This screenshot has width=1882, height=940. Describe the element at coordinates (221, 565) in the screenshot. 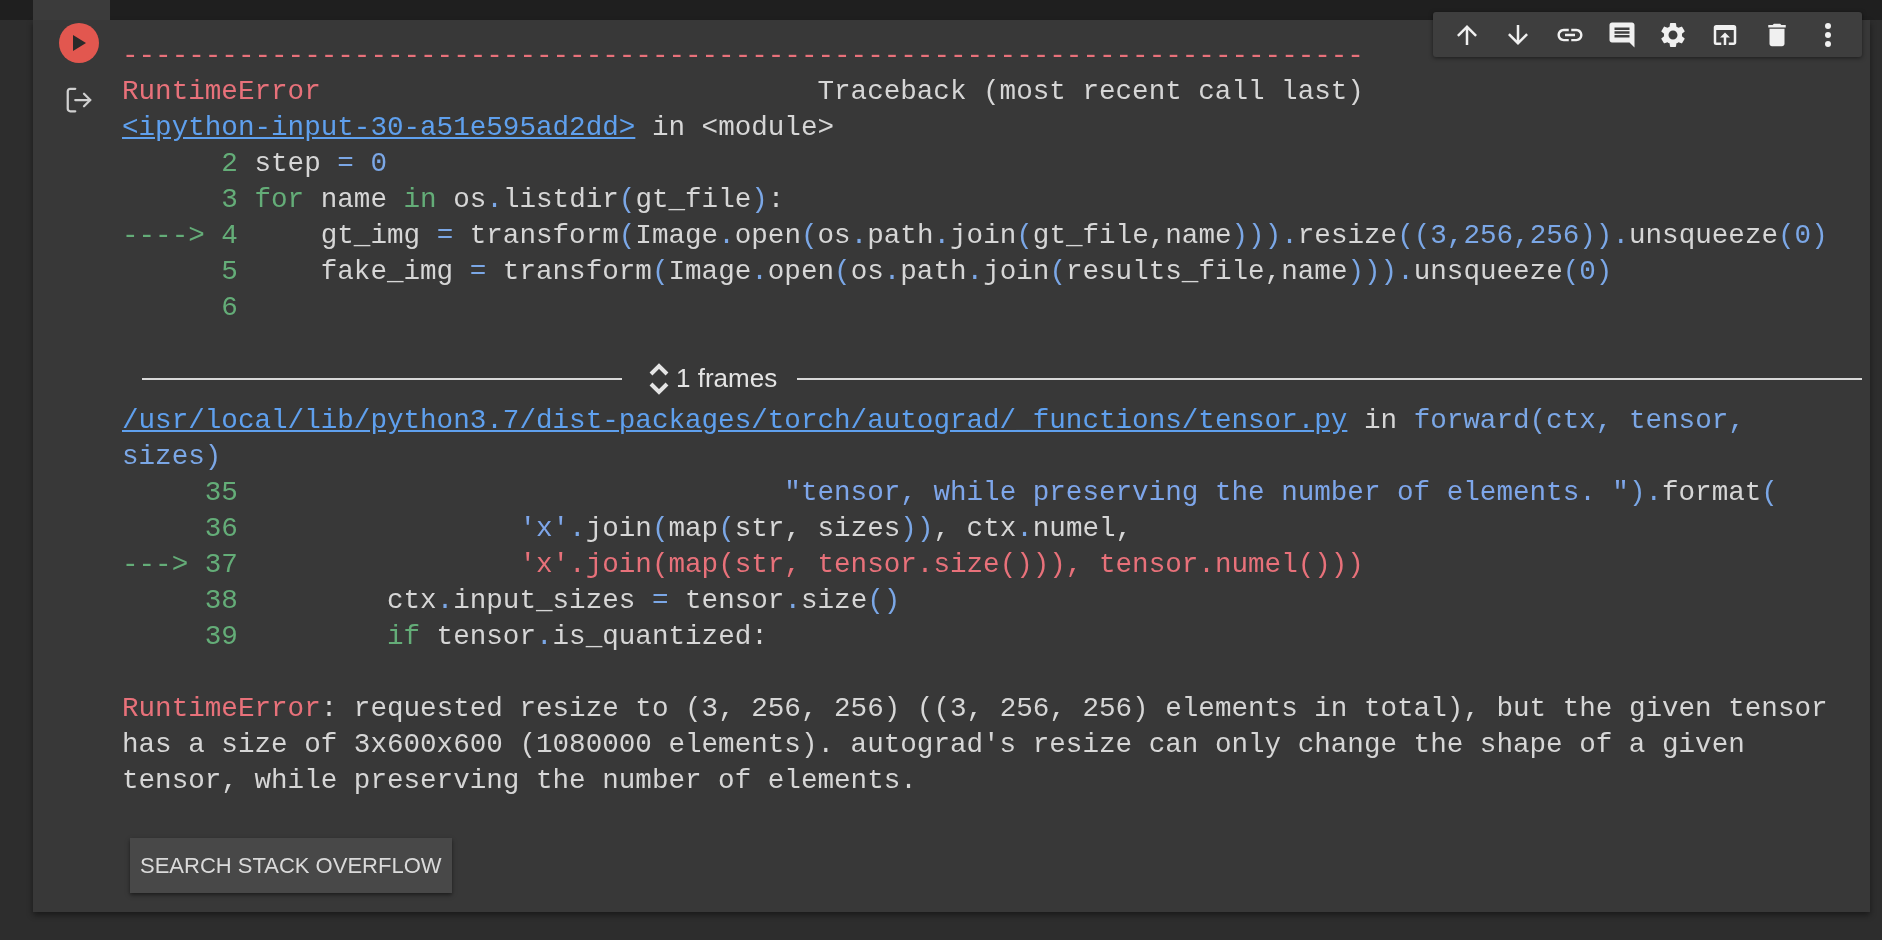

I see `line-number: 37` at that location.